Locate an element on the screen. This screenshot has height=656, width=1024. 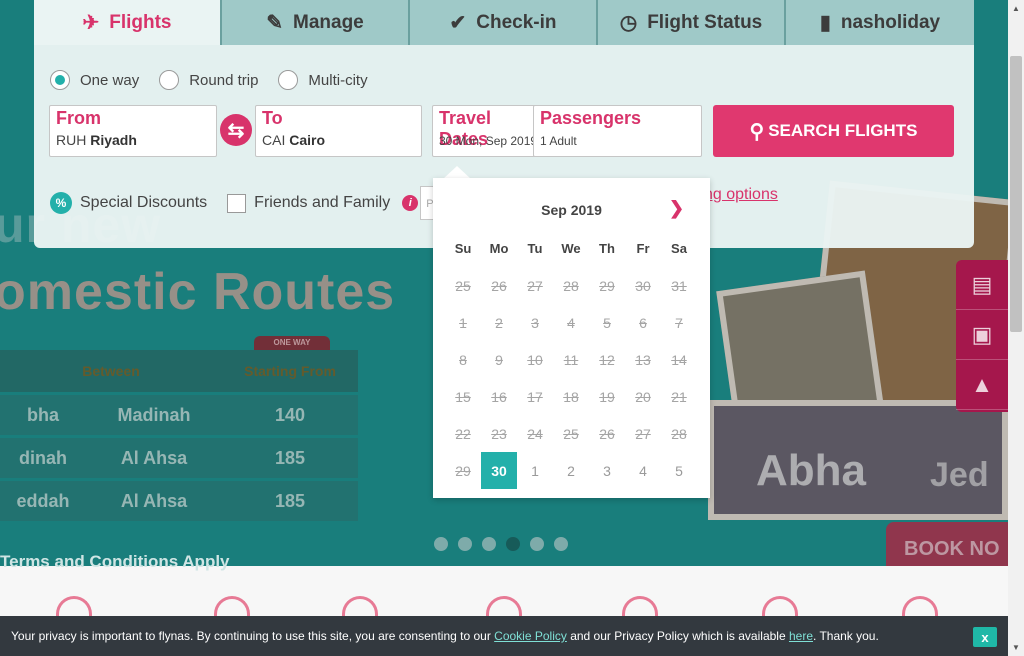
tab-label: nasholiday is located at coordinates (890, 22).